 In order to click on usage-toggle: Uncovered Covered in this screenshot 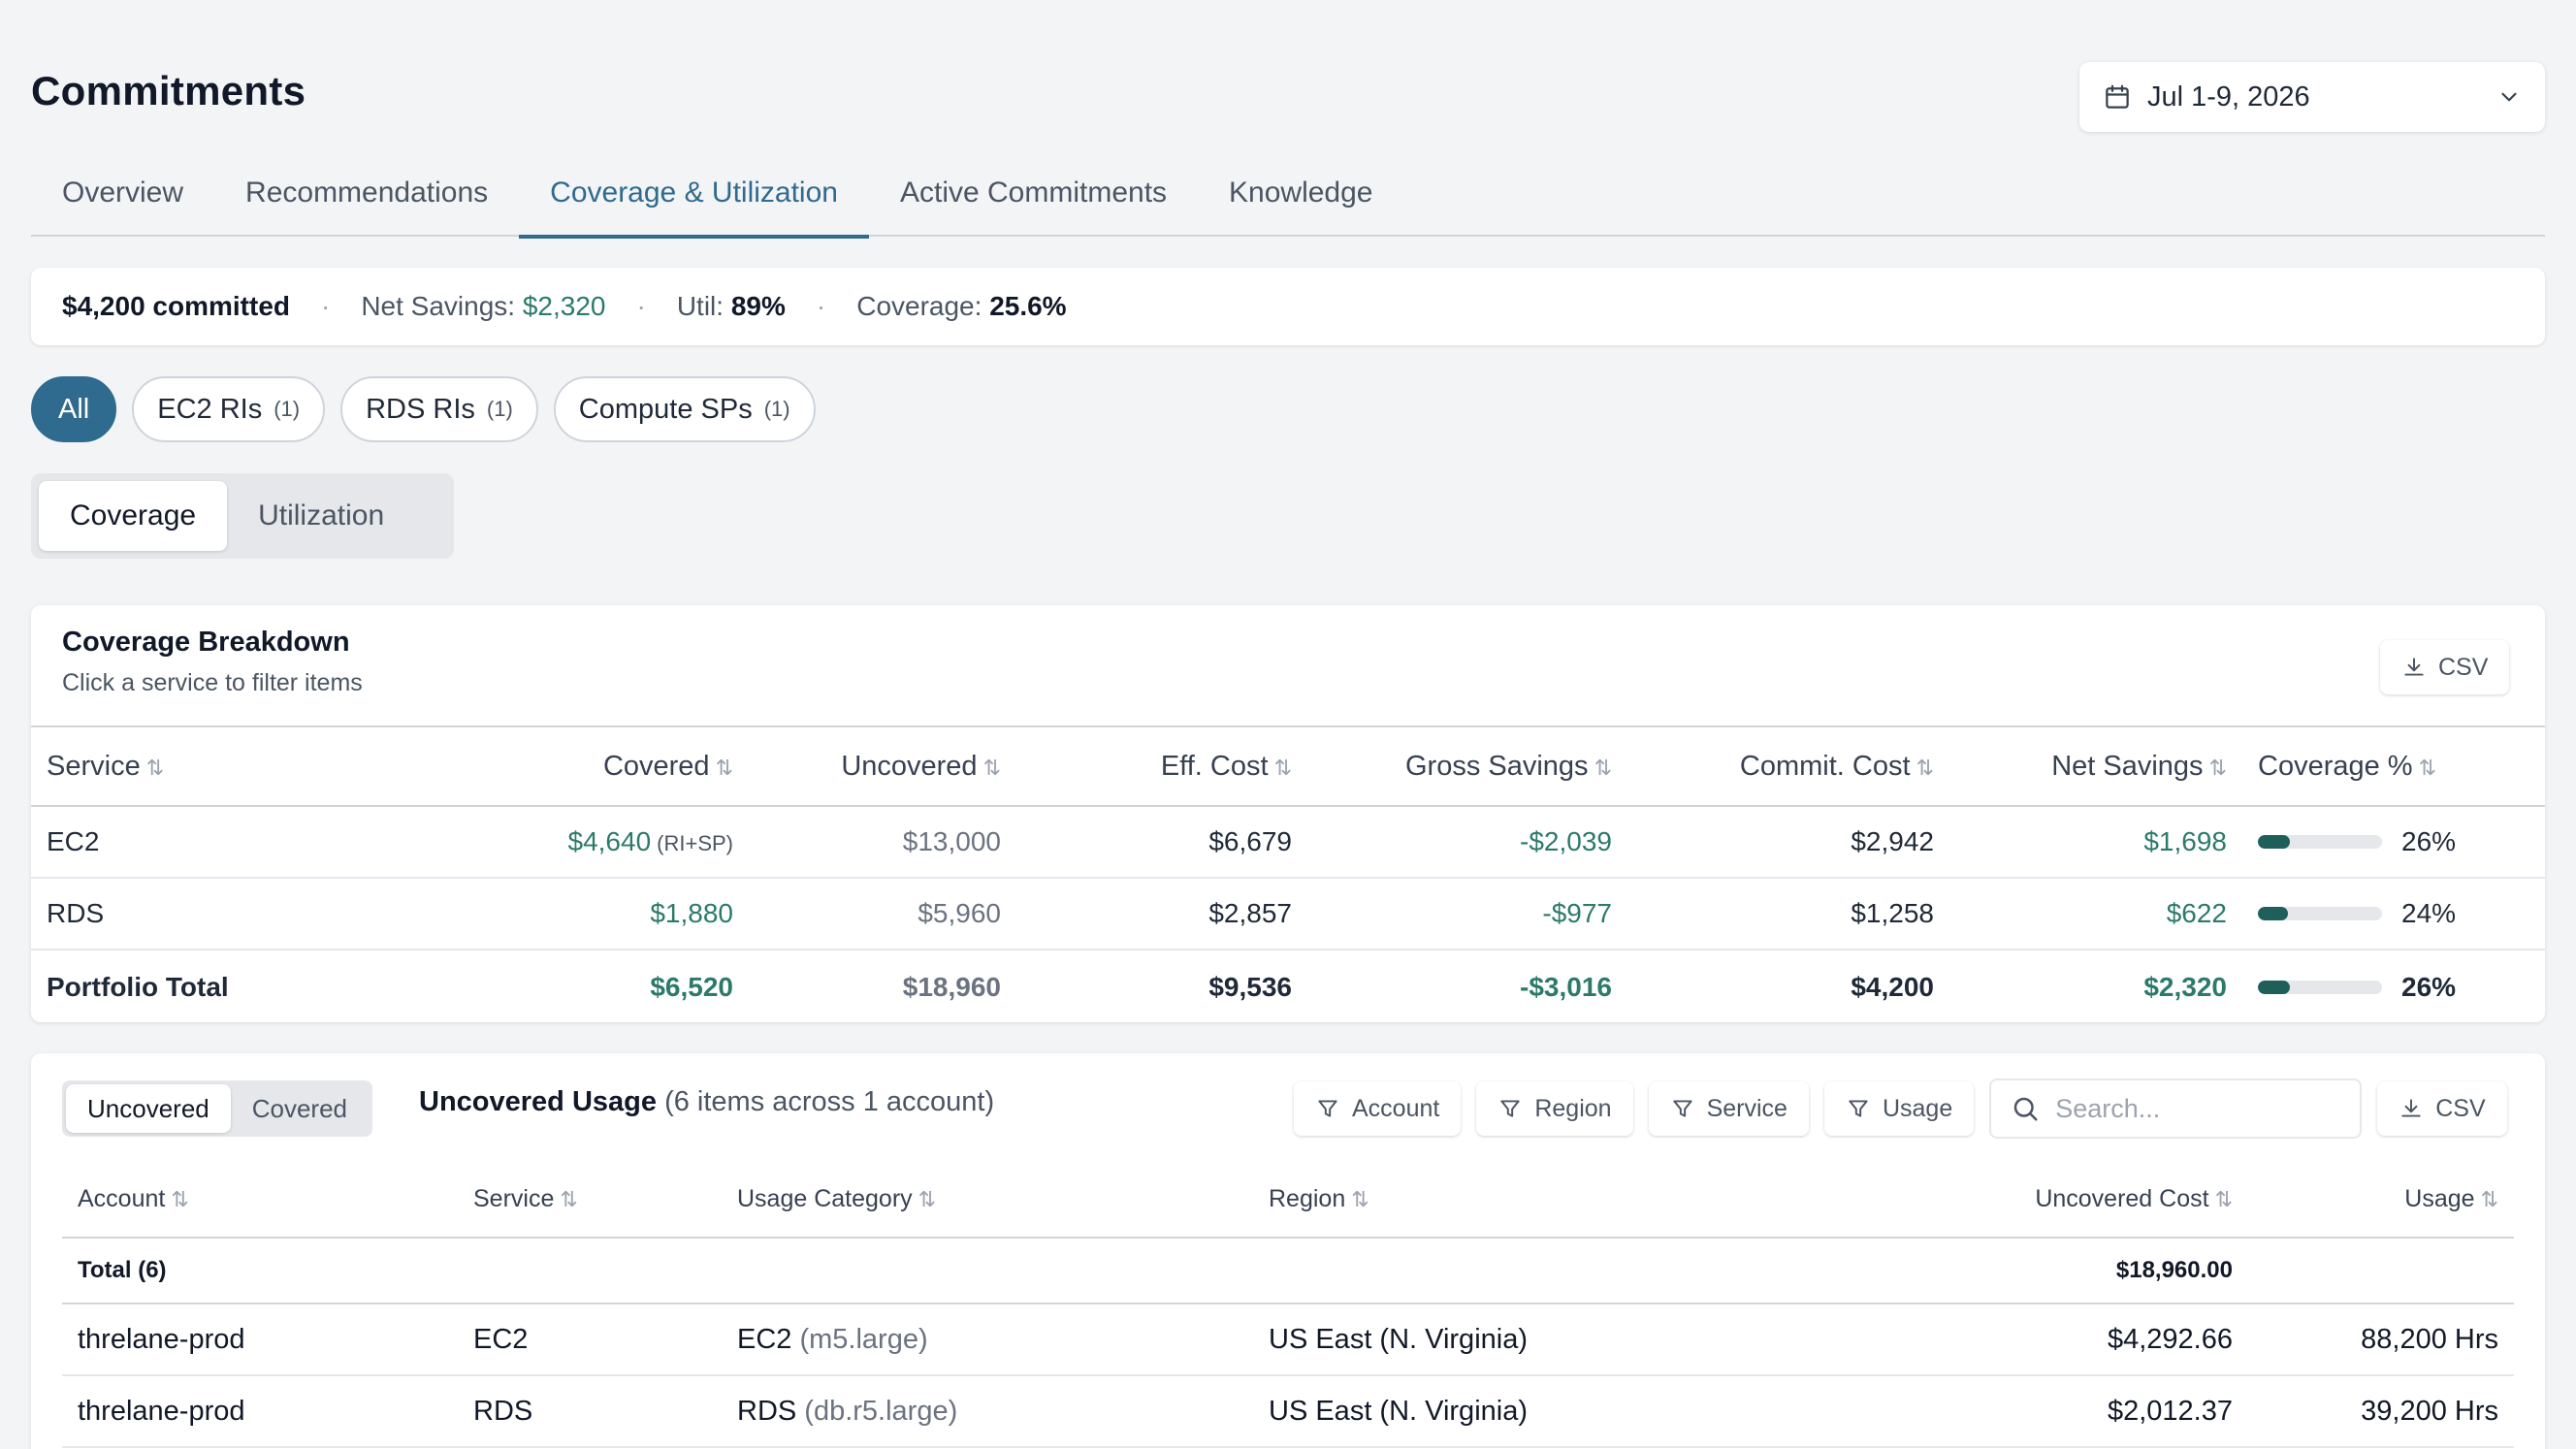, I will do `click(217, 1108)`.